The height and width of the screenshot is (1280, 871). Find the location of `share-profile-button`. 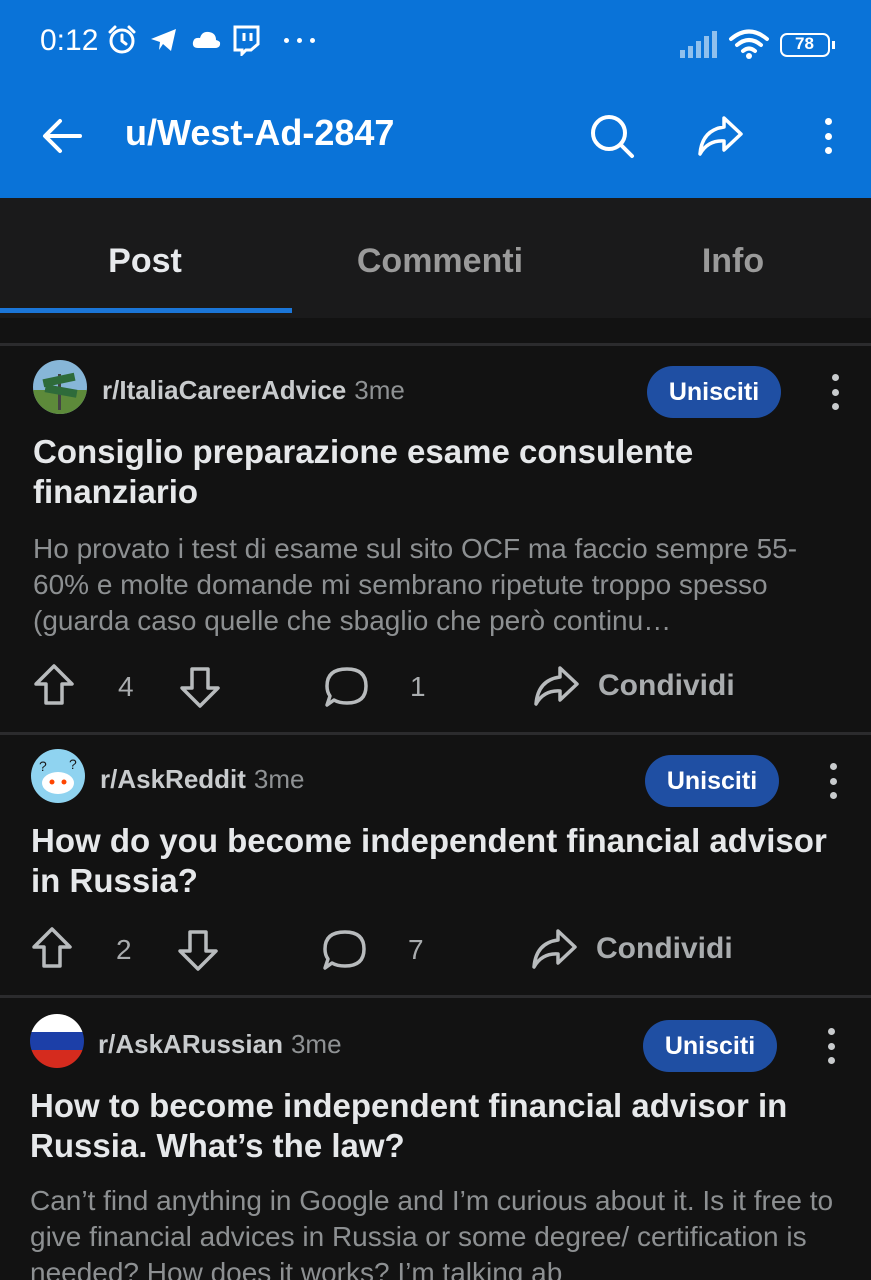

share-profile-button is located at coordinates (720, 136).